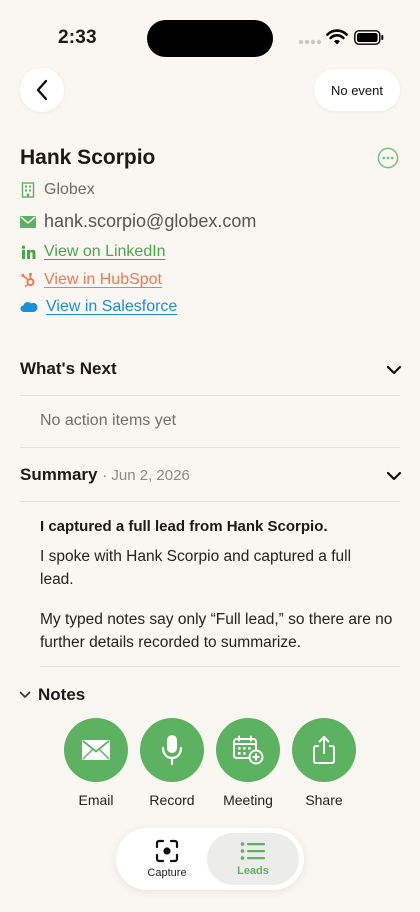 The width and height of the screenshot is (420, 912). I want to click on linkedin-row: View on LinkedIn, so click(93, 252).